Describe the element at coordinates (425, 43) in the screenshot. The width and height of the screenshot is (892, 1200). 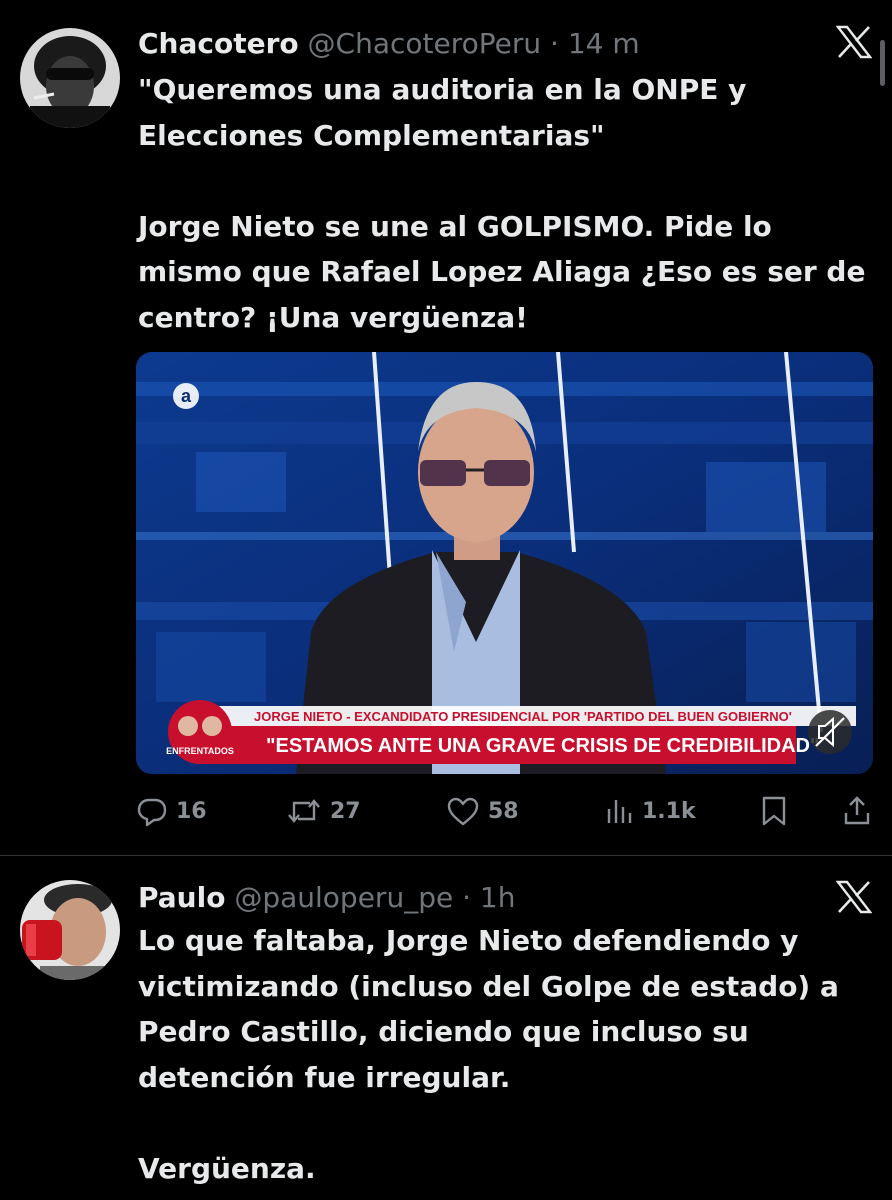
I see `handle: @ChacoteroPeru` at that location.